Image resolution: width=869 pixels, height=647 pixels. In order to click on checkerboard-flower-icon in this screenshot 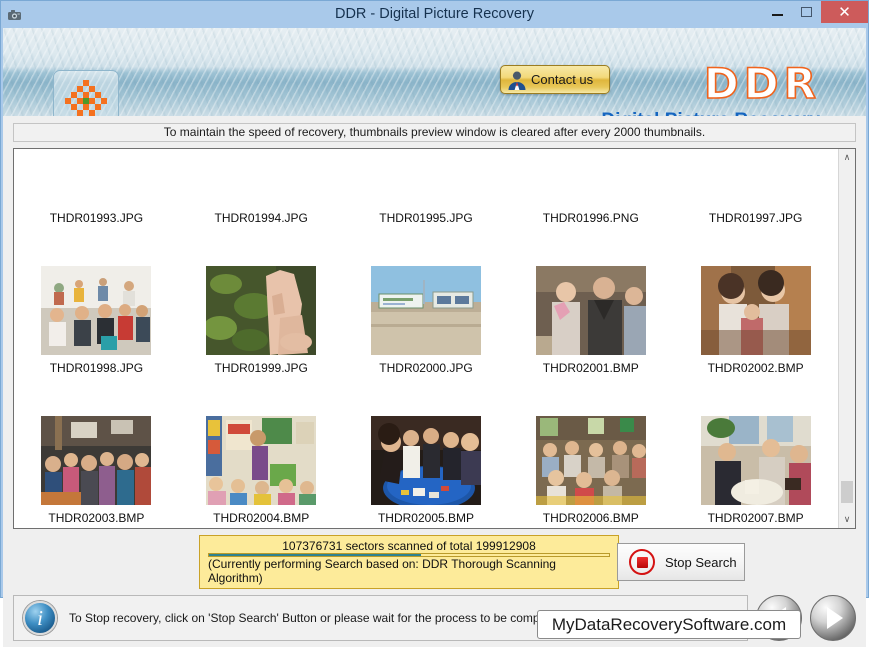, I will do `click(86, 98)`.